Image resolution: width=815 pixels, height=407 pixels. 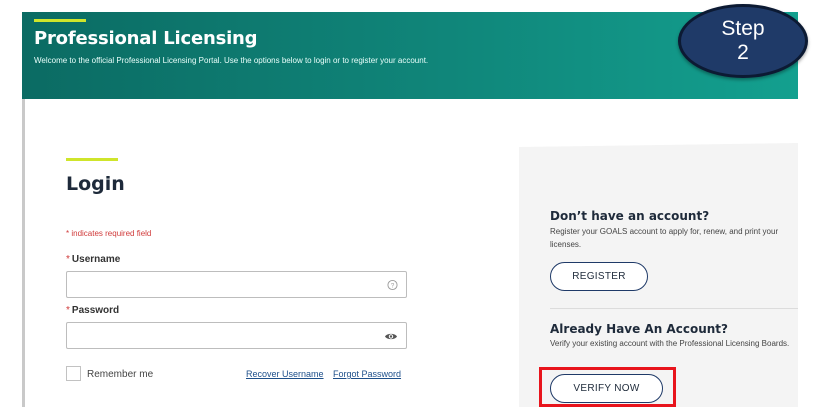 What do you see at coordinates (95, 310) in the screenshot?
I see `password-label-text: Password` at bounding box center [95, 310].